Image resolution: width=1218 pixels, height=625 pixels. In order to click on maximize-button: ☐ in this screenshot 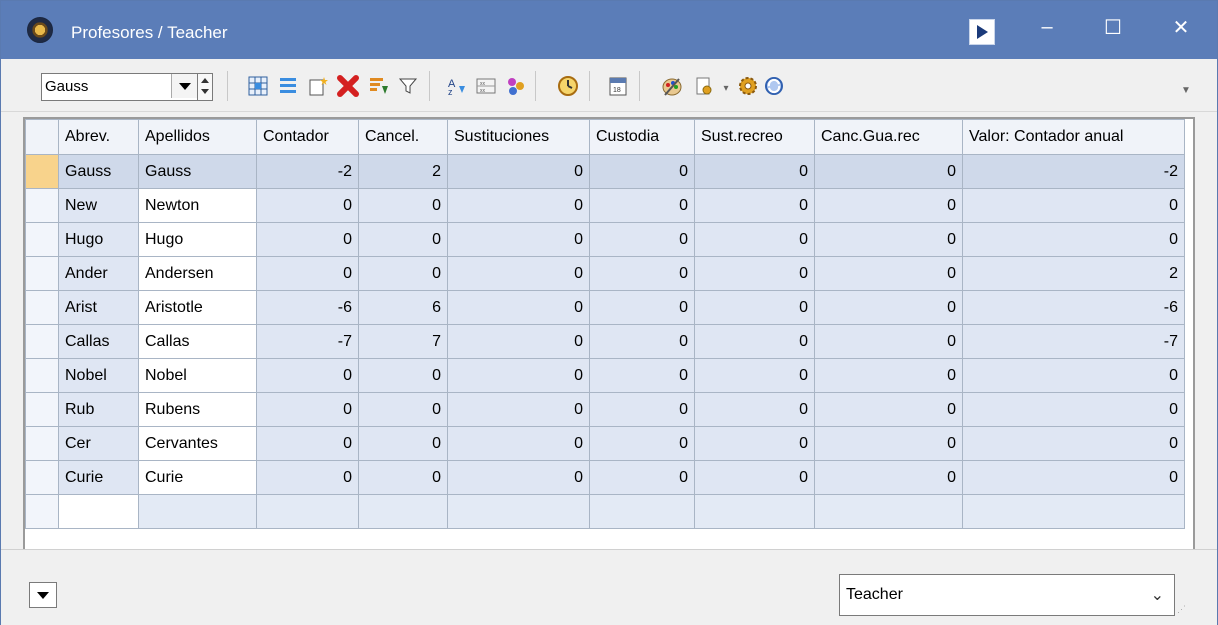, I will do `click(1113, 27)`.